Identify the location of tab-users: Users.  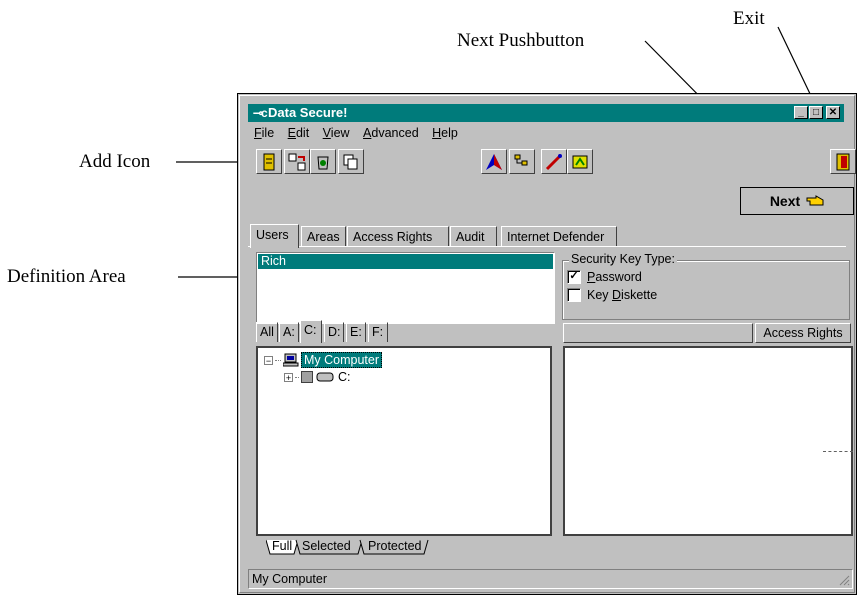
(274, 236).